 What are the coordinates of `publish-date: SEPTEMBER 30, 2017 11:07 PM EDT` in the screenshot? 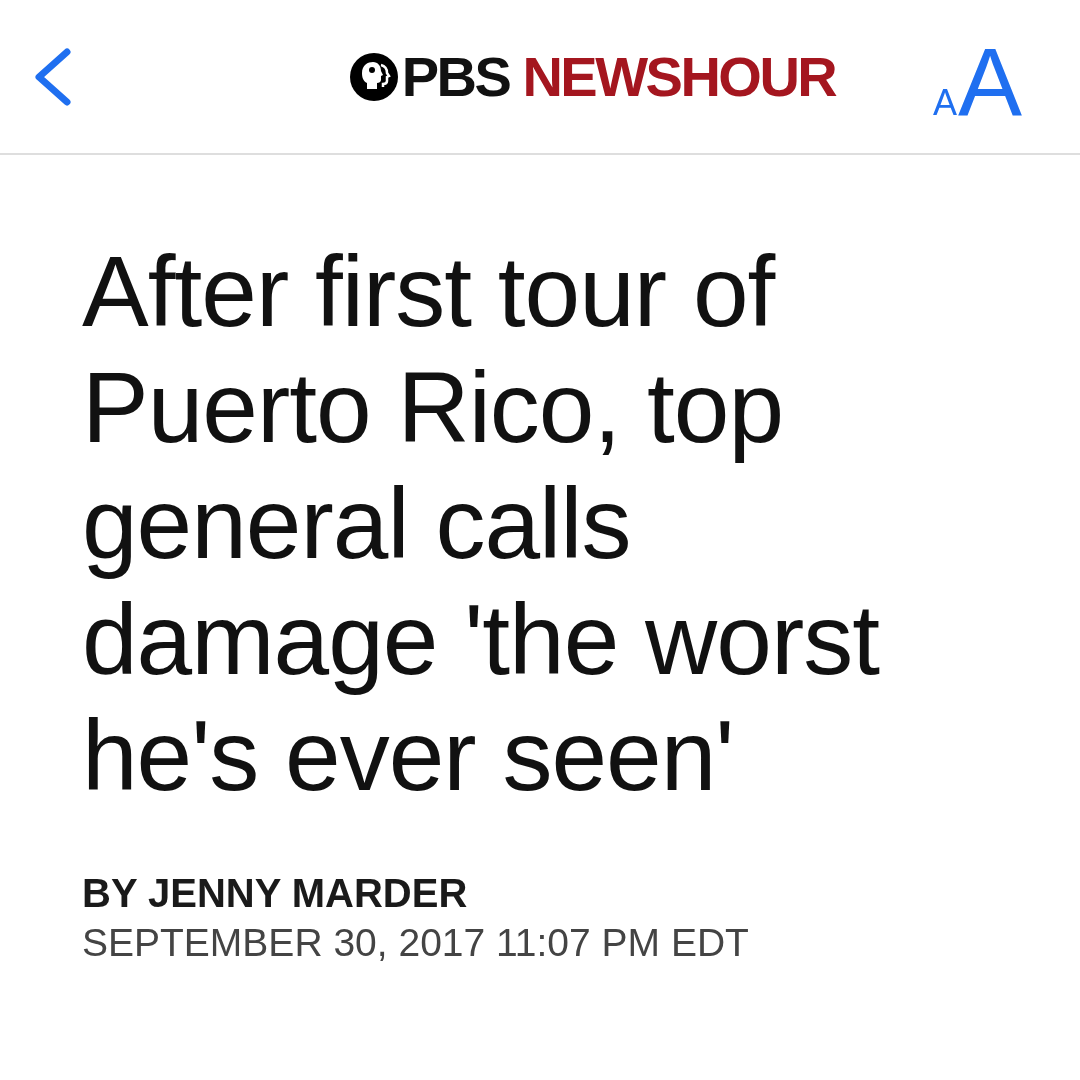 It's located at (416, 943).